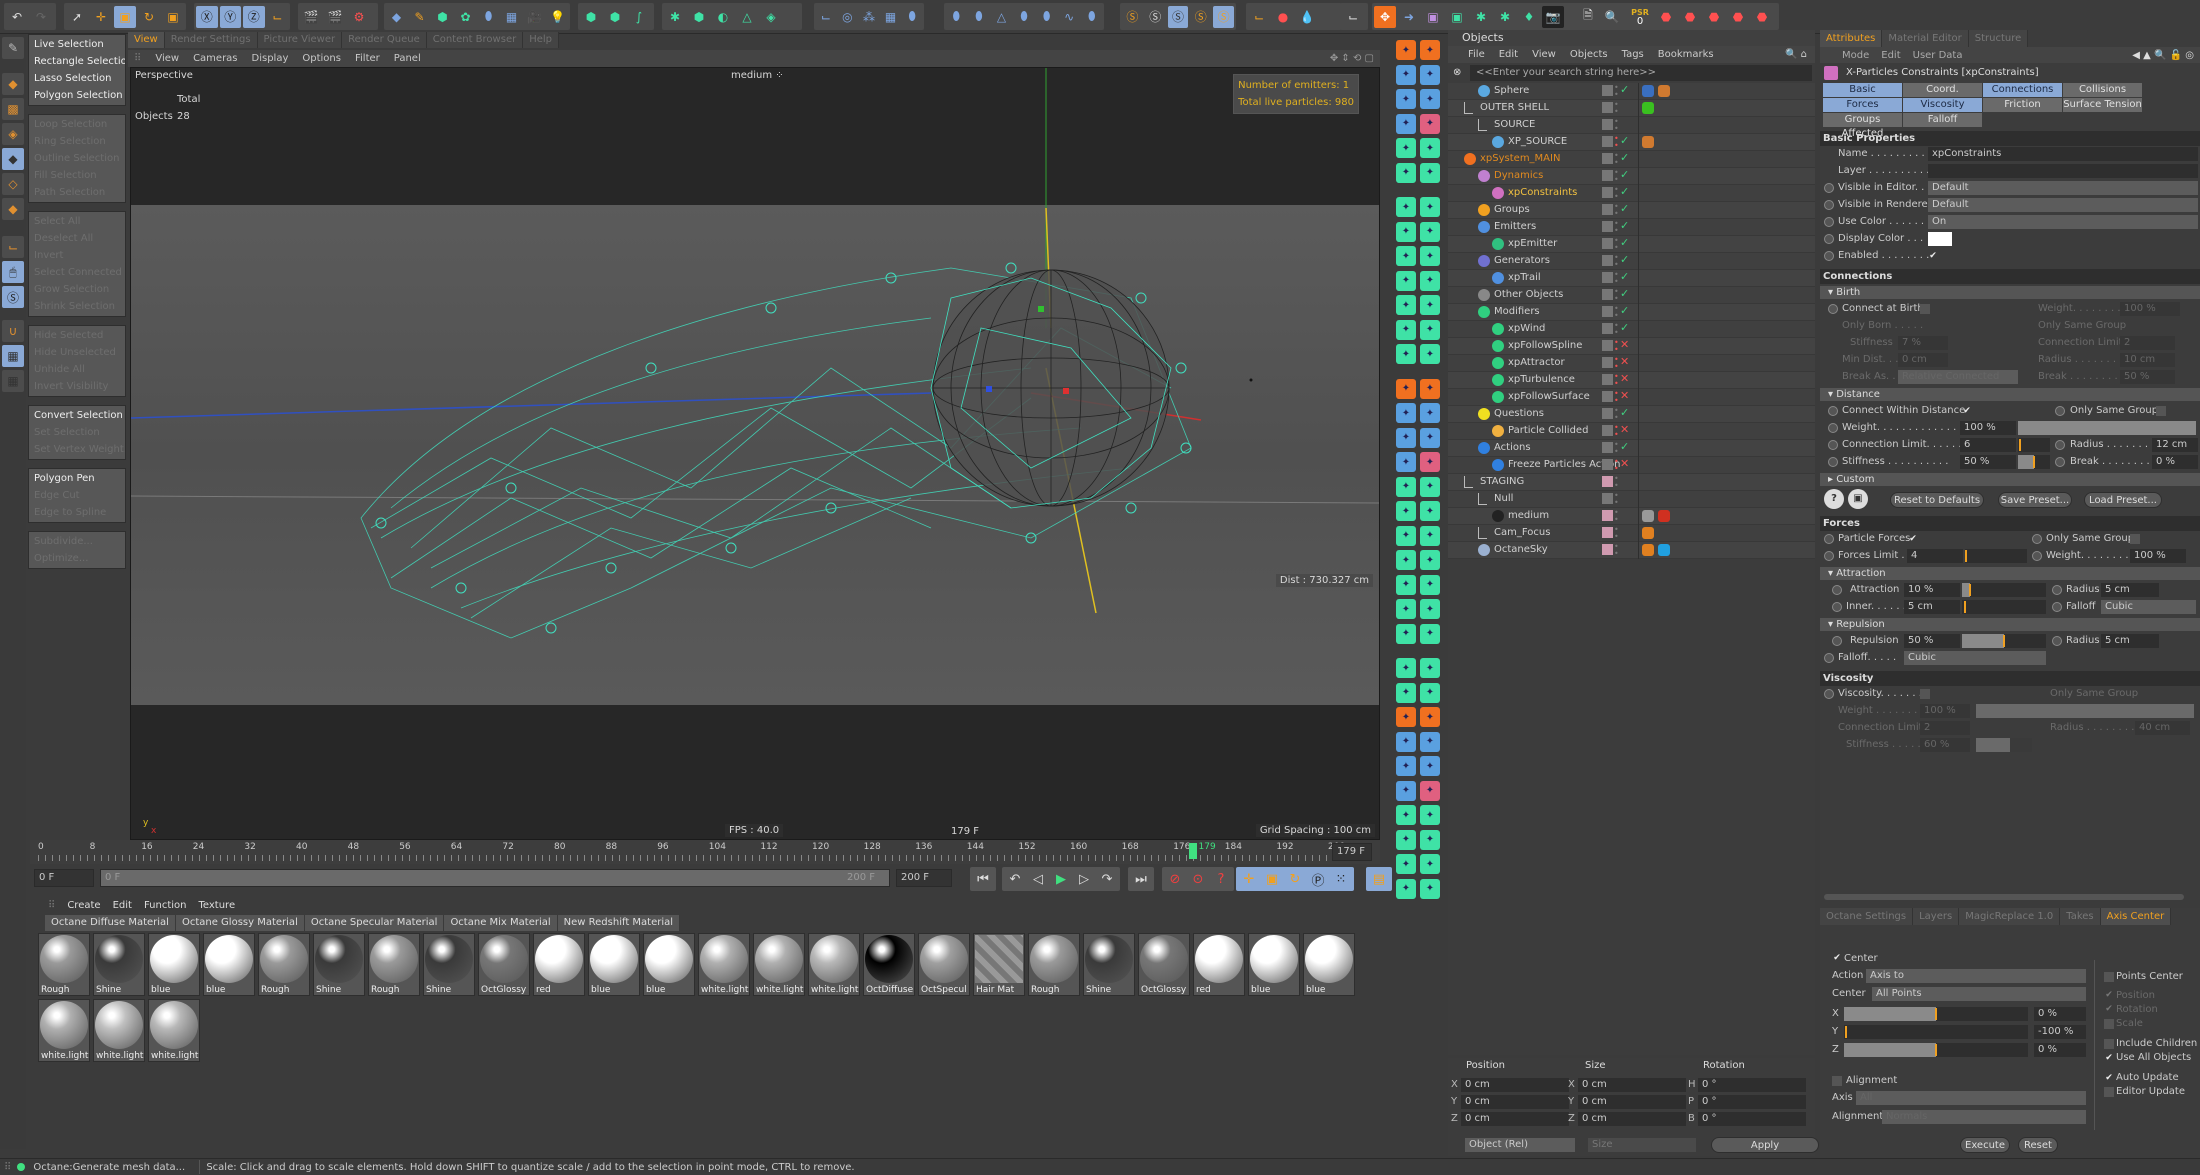  What do you see at coordinates (110, 923) in the screenshot?
I see `preset-octane-diffuse: Octane Diffuse Material` at bounding box center [110, 923].